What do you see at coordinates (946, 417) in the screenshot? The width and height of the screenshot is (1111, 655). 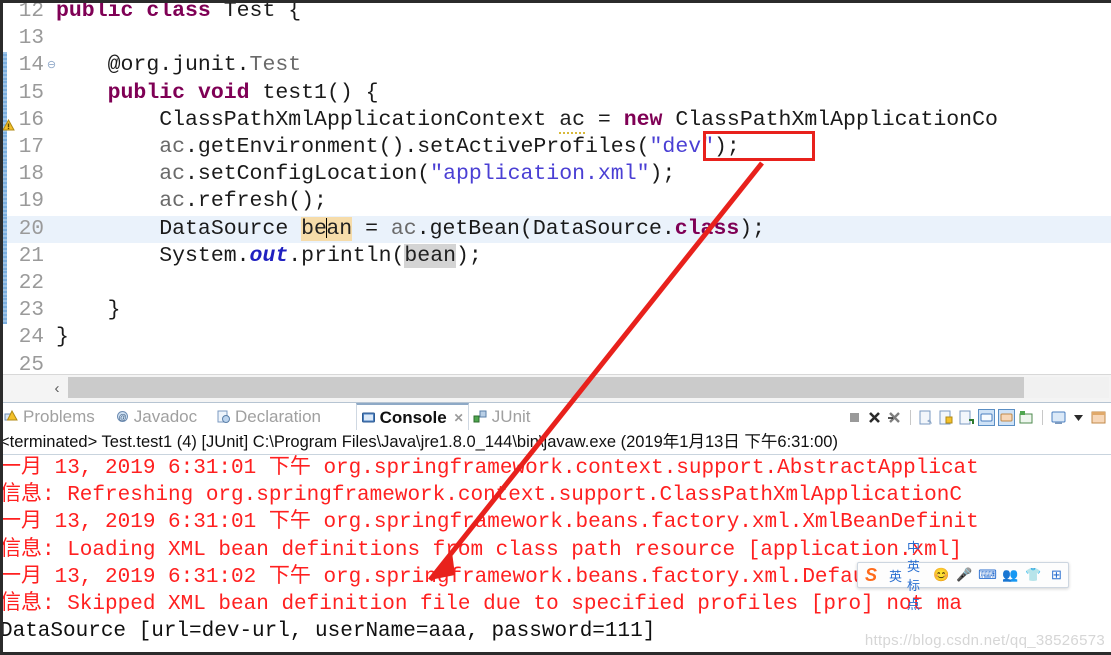 I see `scroll-lock-icon` at bounding box center [946, 417].